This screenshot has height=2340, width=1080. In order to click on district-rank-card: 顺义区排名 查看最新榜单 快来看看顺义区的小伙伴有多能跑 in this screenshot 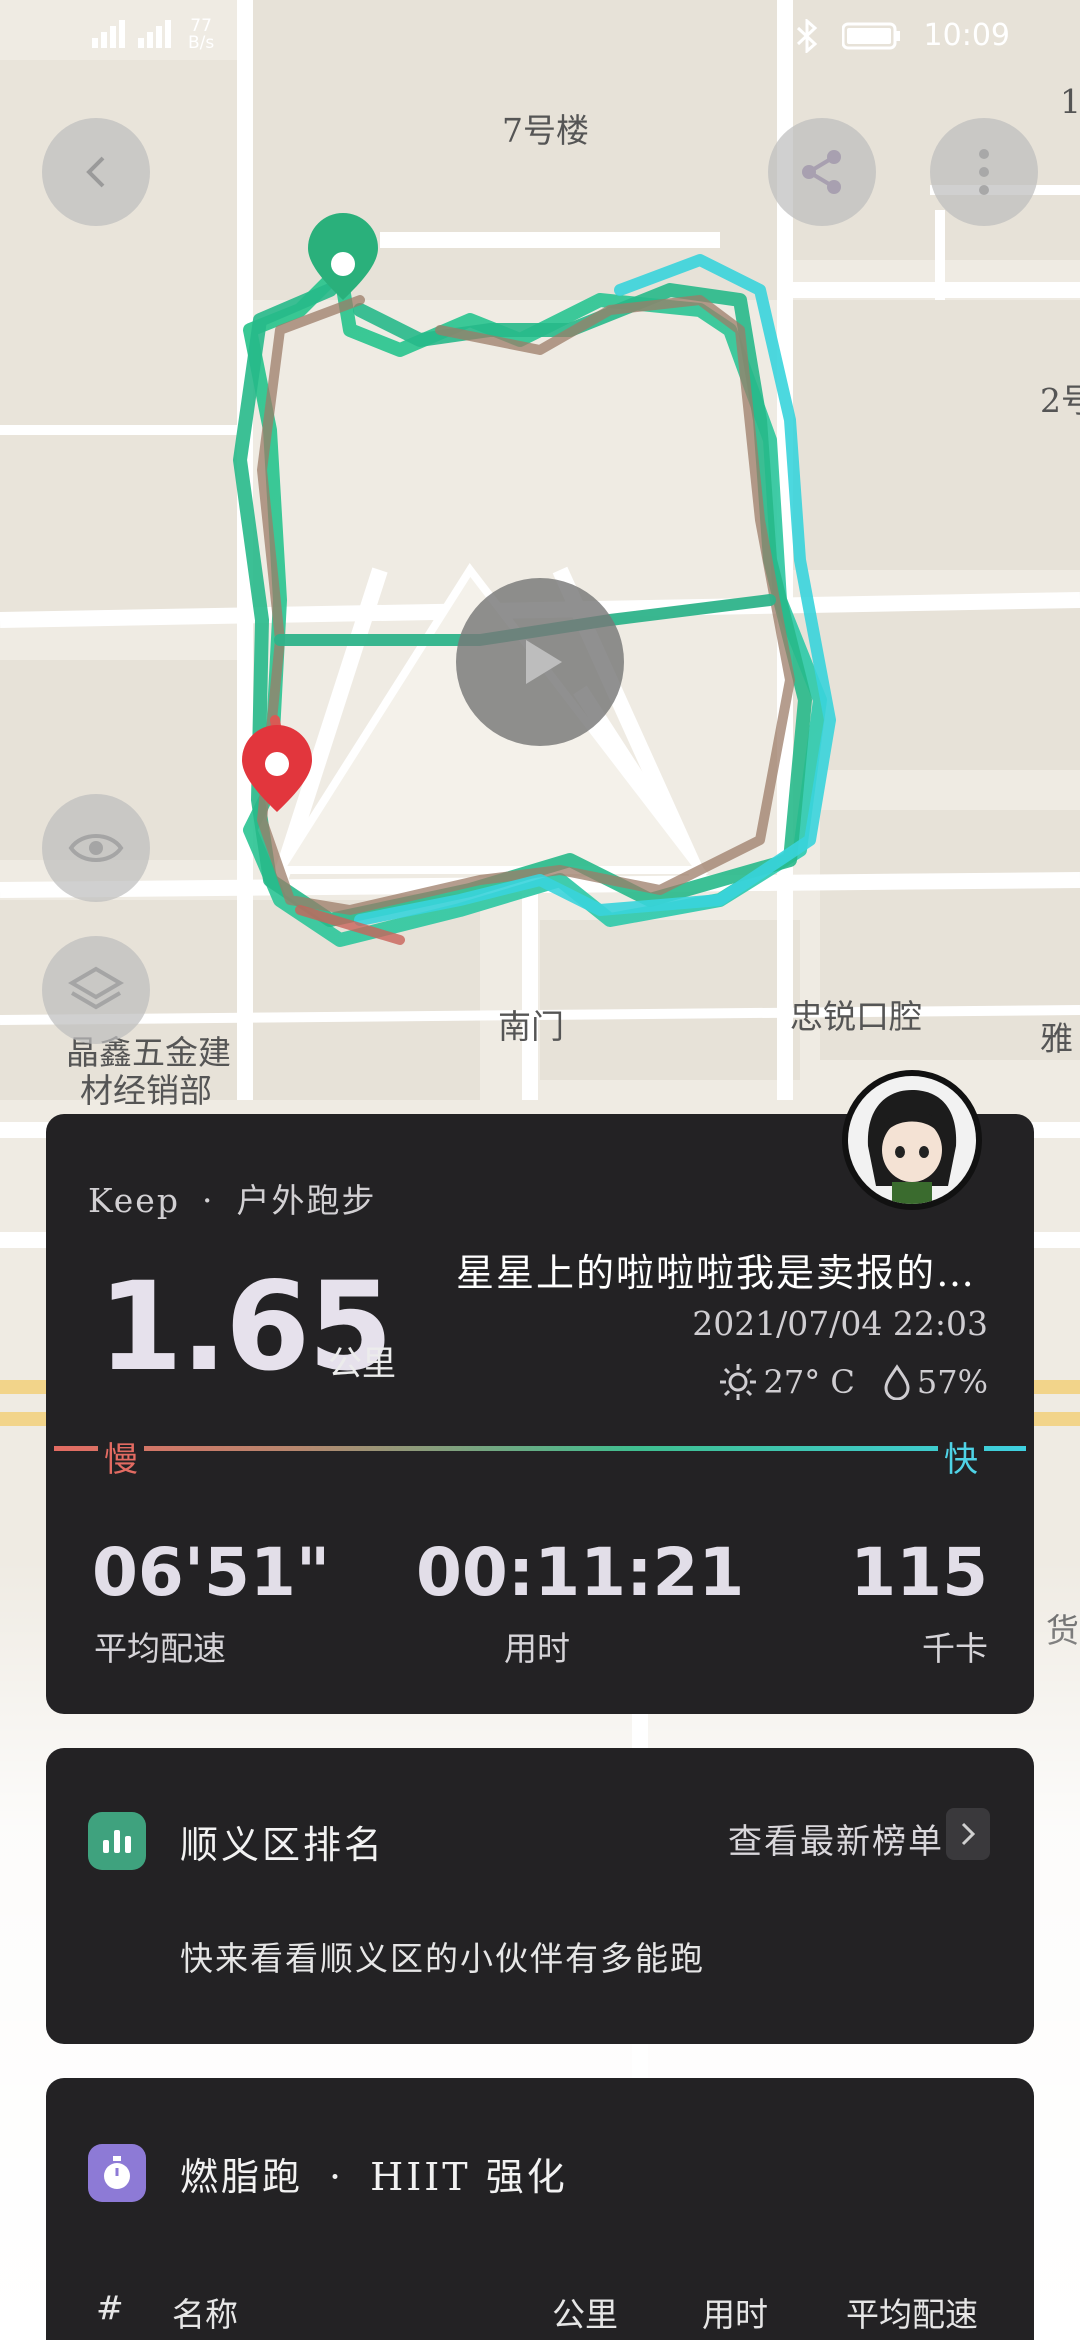, I will do `click(540, 1896)`.